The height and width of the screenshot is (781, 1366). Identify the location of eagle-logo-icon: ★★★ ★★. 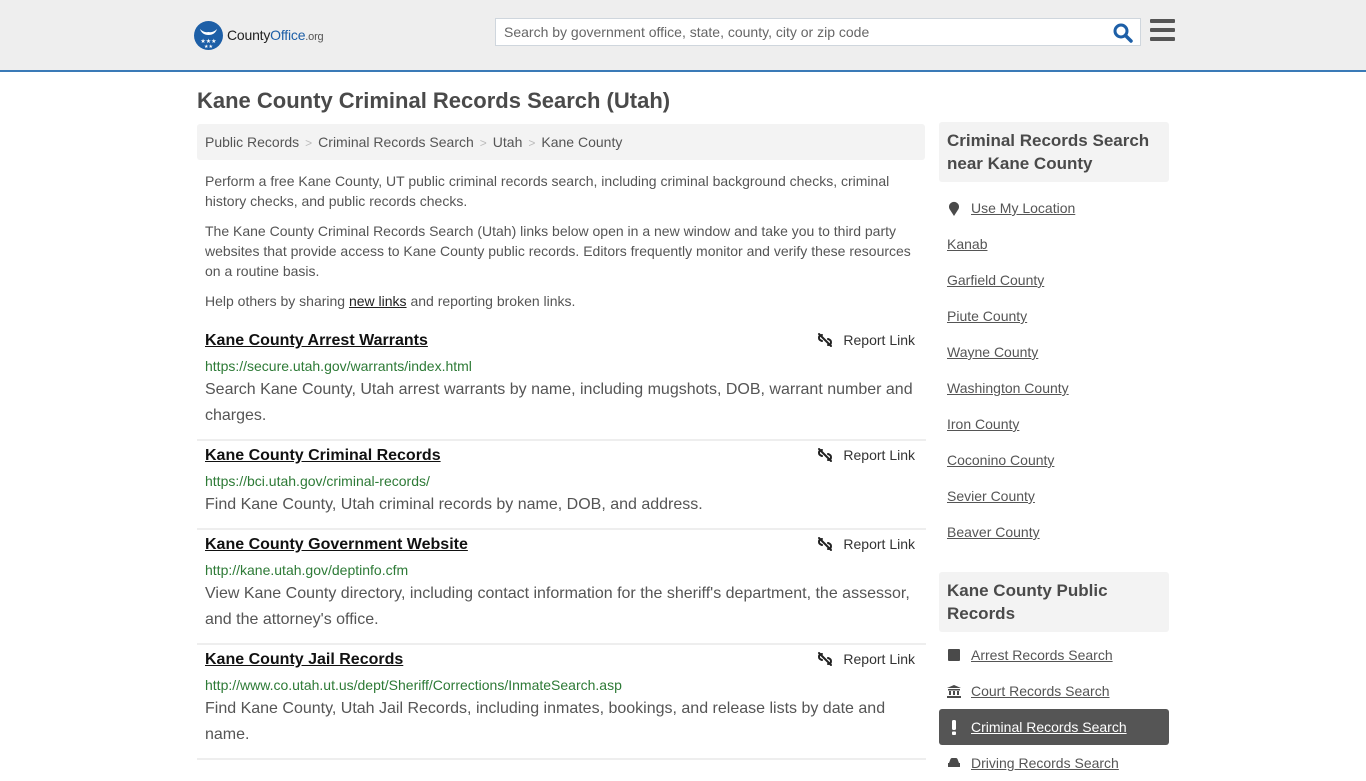
(208, 35).